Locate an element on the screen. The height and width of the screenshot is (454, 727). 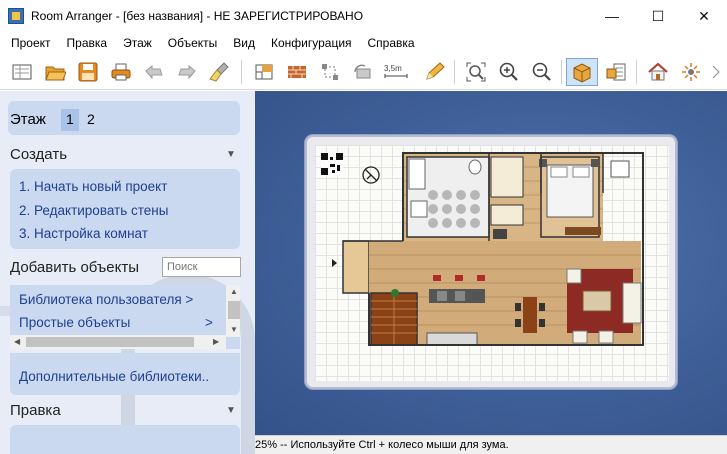
menu-edit: Правка is located at coordinates (87, 43).